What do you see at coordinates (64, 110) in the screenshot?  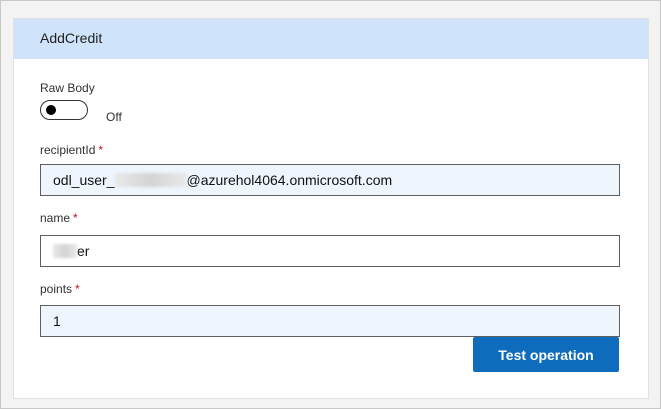 I see `raw-body-toggle` at bounding box center [64, 110].